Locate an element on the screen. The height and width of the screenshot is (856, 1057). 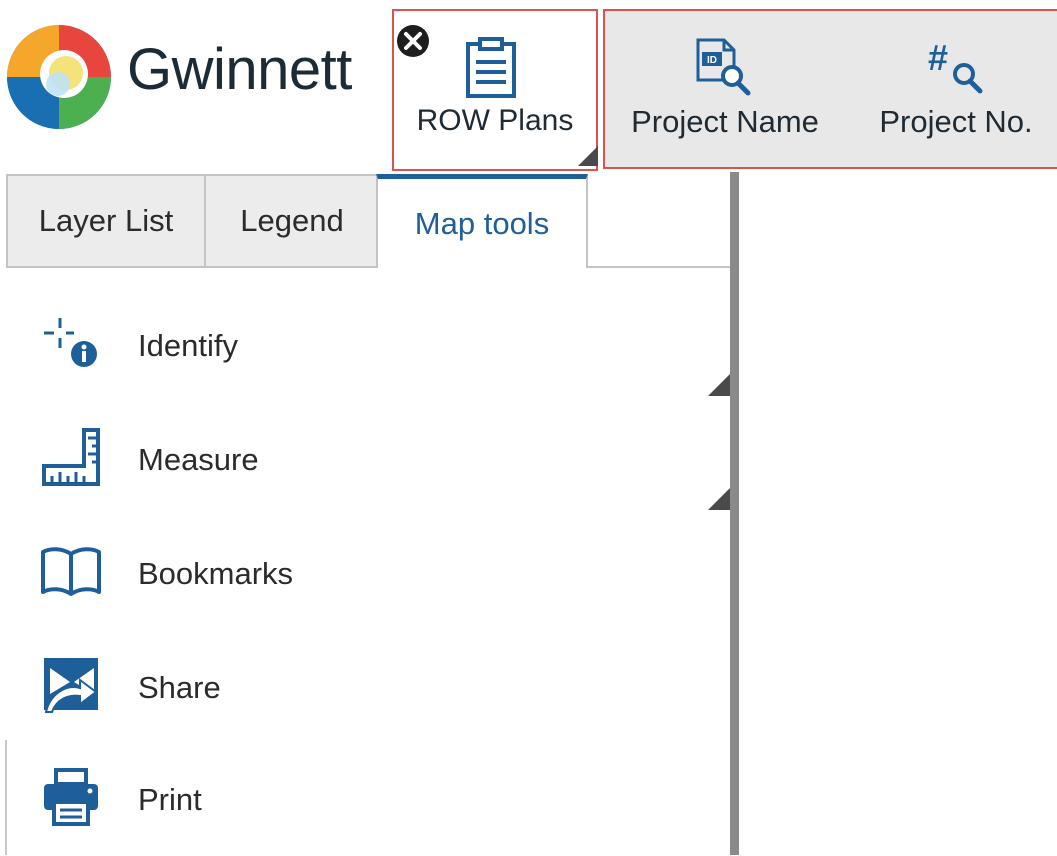
close-icon is located at coordinates (413, 41).